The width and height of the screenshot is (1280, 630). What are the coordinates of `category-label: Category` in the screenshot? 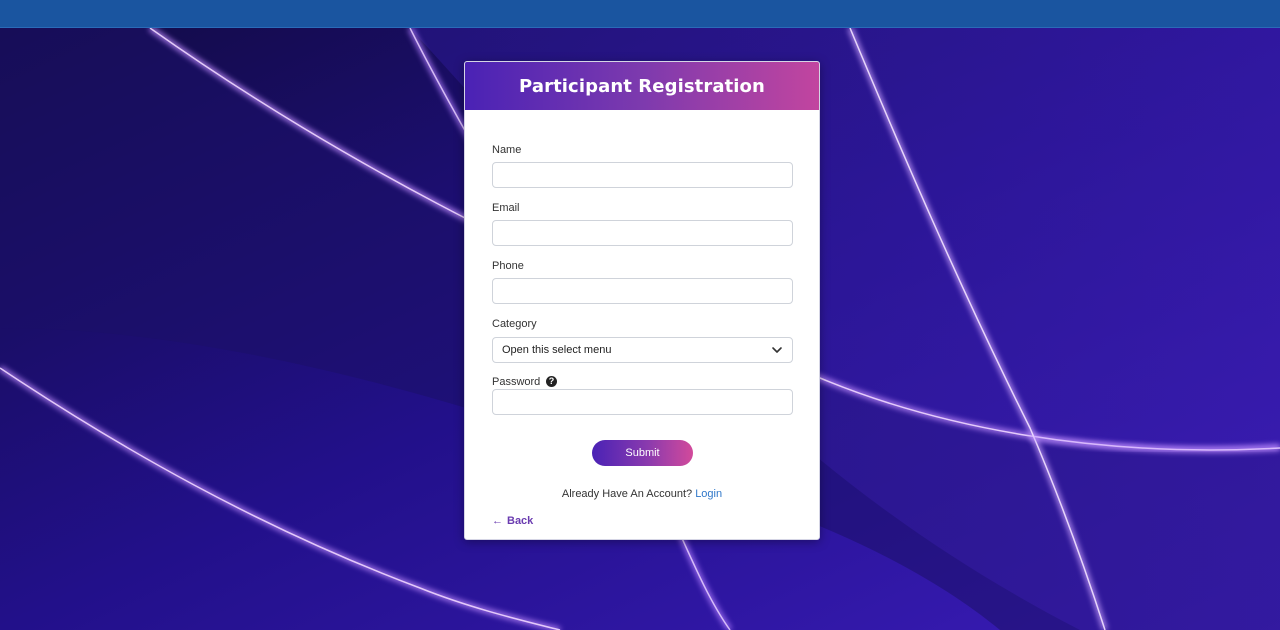 It's located at (514, 324).